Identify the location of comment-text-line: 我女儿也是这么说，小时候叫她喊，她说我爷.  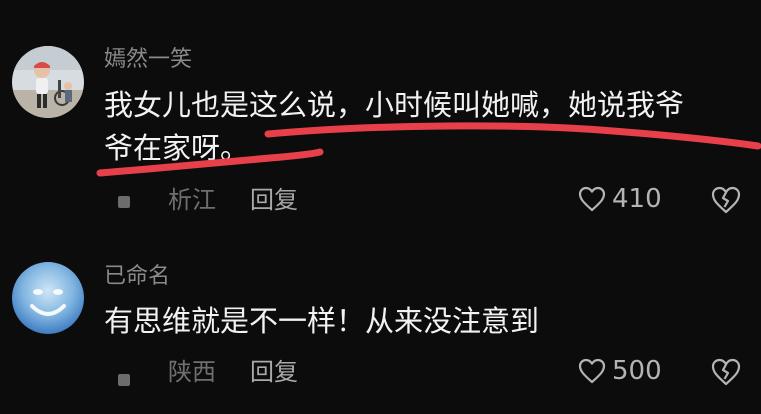
(394, 105).